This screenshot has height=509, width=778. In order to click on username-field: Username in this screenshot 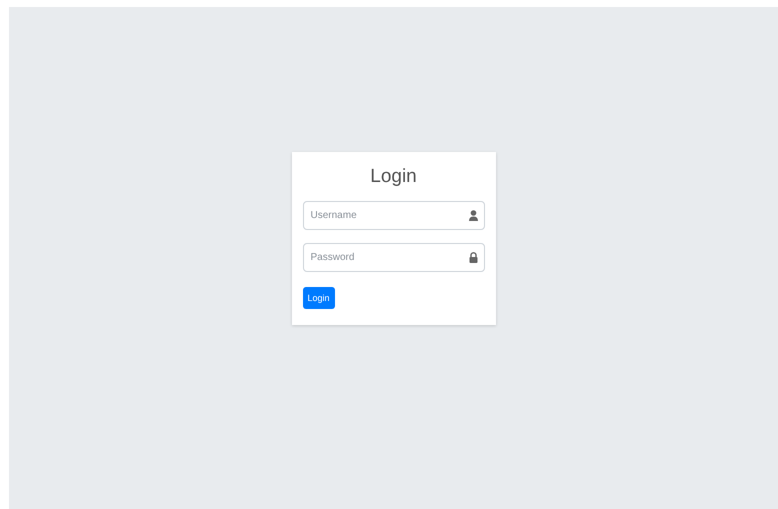, I will do `click(393, 215)`.